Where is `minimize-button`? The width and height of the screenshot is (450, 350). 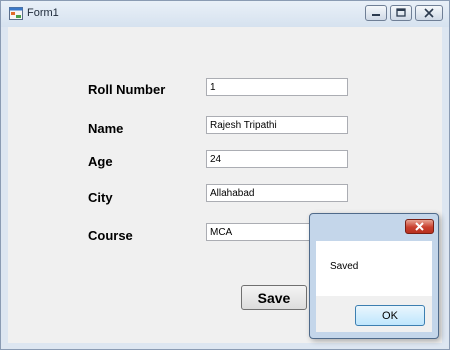
minimize-button is located at coordinates (376, 13).